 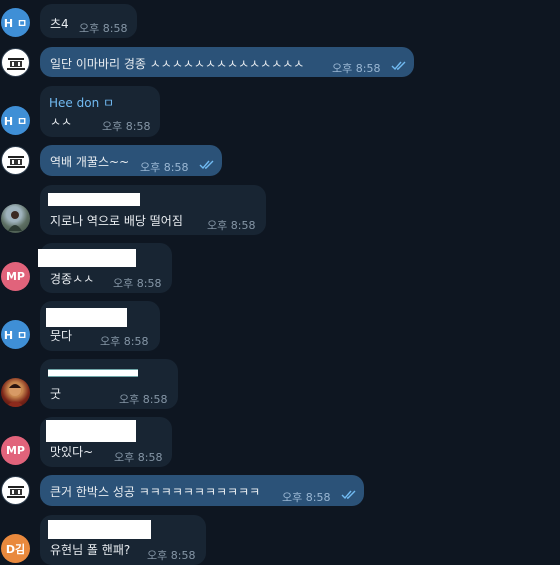 What do you see at coordinates (116, 221) in the screenshot?
I see `message-text: 지로나 역으로 배당 떨어짐` at bounding box center [116, 221].